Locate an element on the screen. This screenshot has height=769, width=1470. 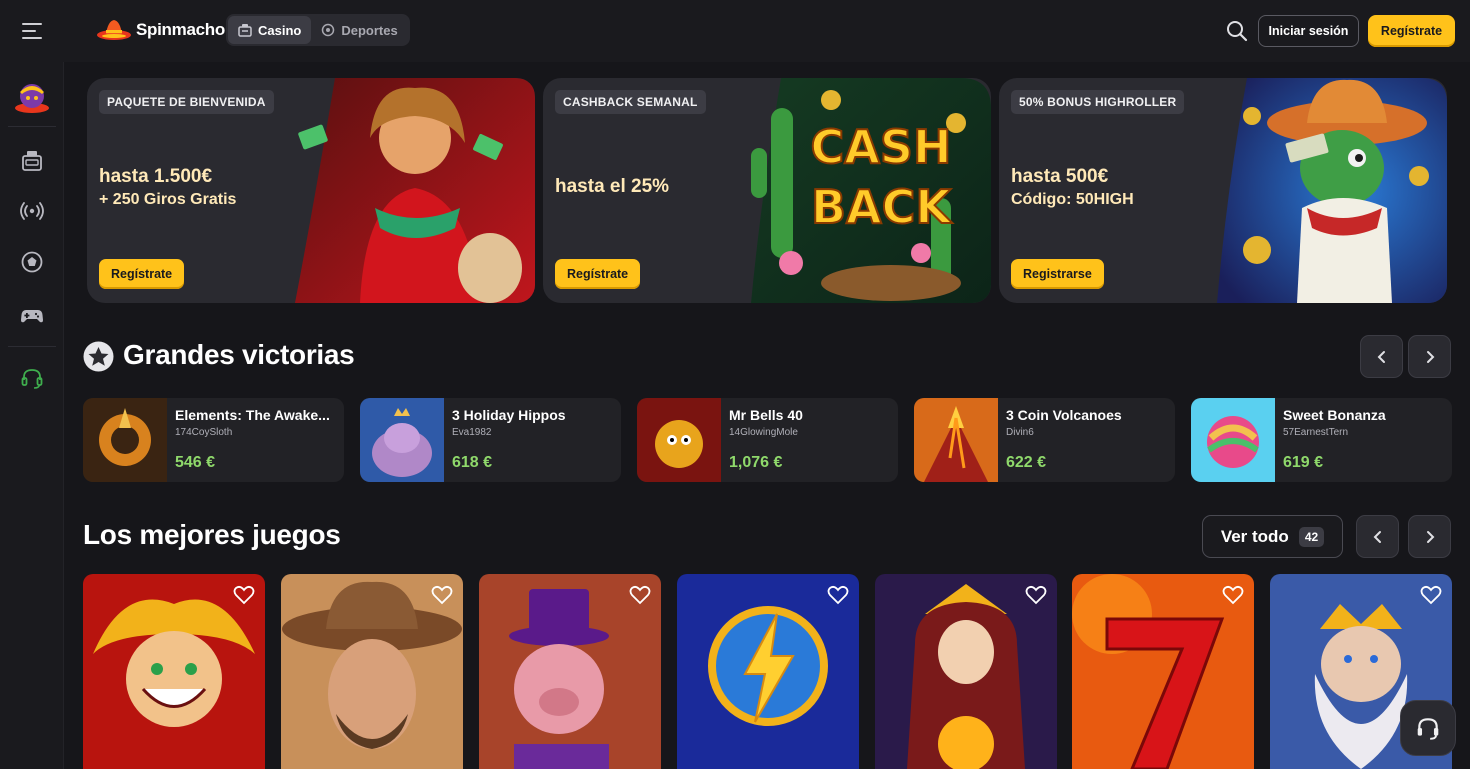
cashback-banner-art: CASH BACK is located at coordinates (871, 190).